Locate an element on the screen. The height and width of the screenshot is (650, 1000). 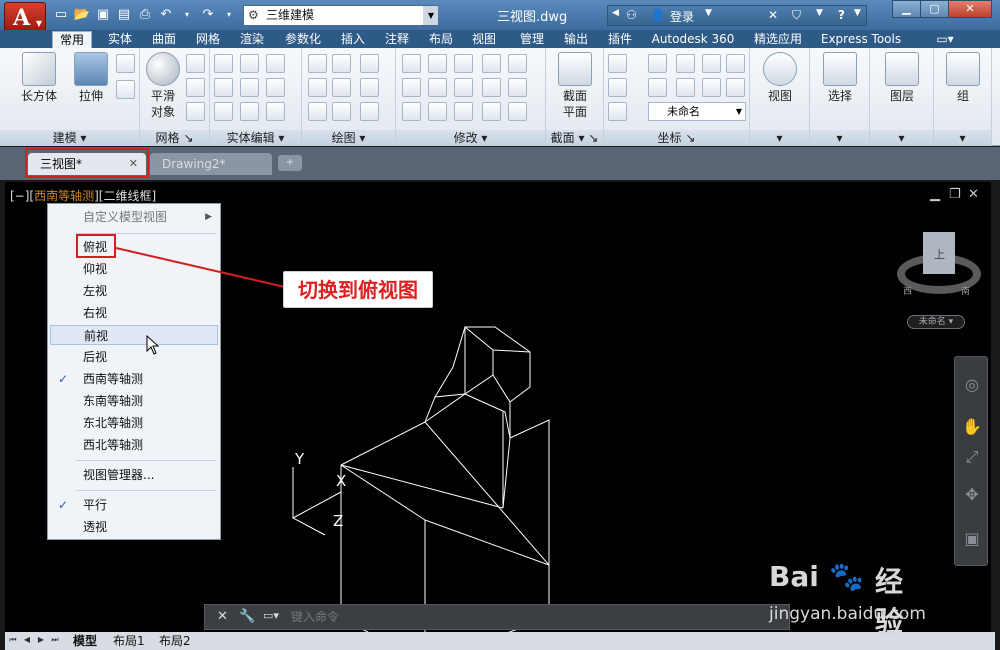
tab-insert: 插入 is located at coordinates (353, 39).